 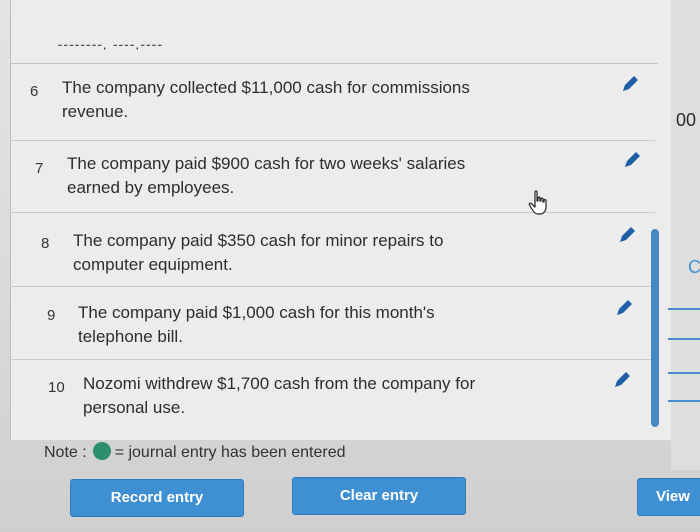 I want to click on scrollbar, so click(x=655, y=328).